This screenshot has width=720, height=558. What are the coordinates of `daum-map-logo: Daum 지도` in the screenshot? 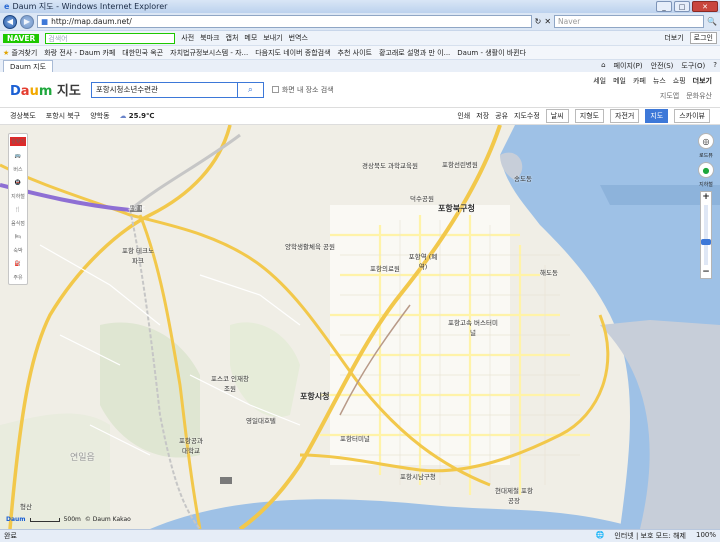 It's located at (45, 89).